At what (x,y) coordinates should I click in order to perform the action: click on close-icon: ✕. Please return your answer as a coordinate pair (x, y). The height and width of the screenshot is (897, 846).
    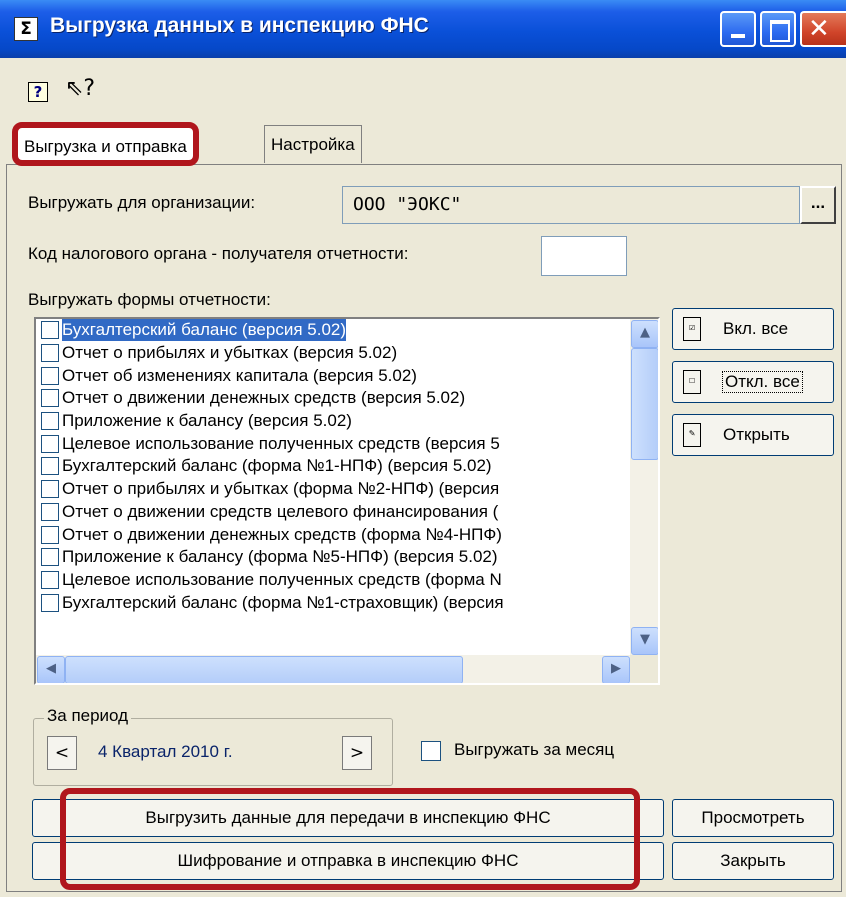
    Looking at the image, I should click on (819, 29).